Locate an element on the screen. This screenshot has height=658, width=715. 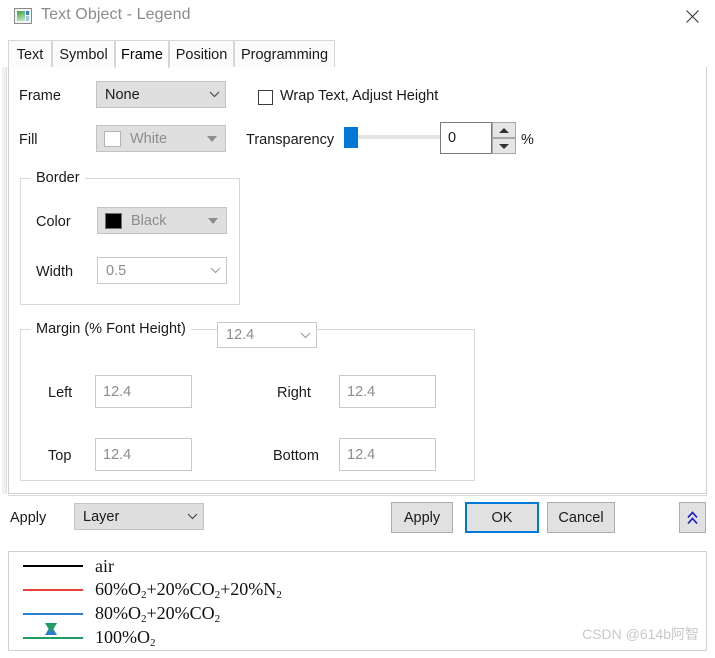
tab-strip: Text Symbol Frame Position Programming is located at coordinates (357, 54).